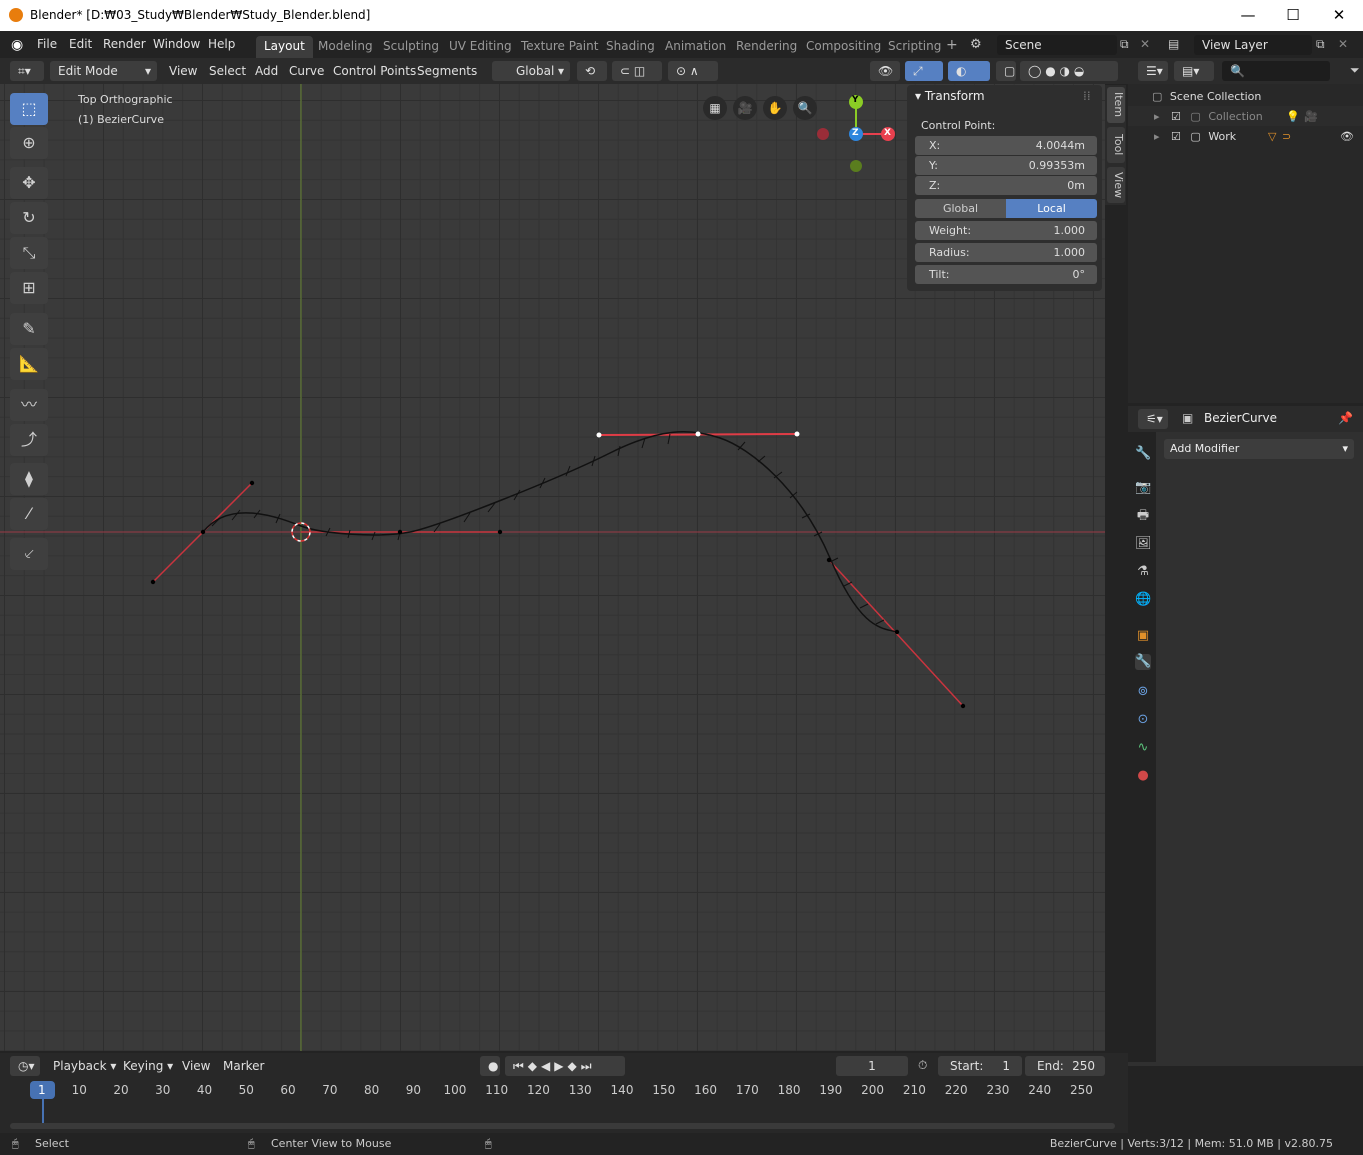 This screenshot has height=1155, width=1363. Describe the element at coordinates (914, 47) in the screenshot. I see `tab-scripting: Scripting` at that location.